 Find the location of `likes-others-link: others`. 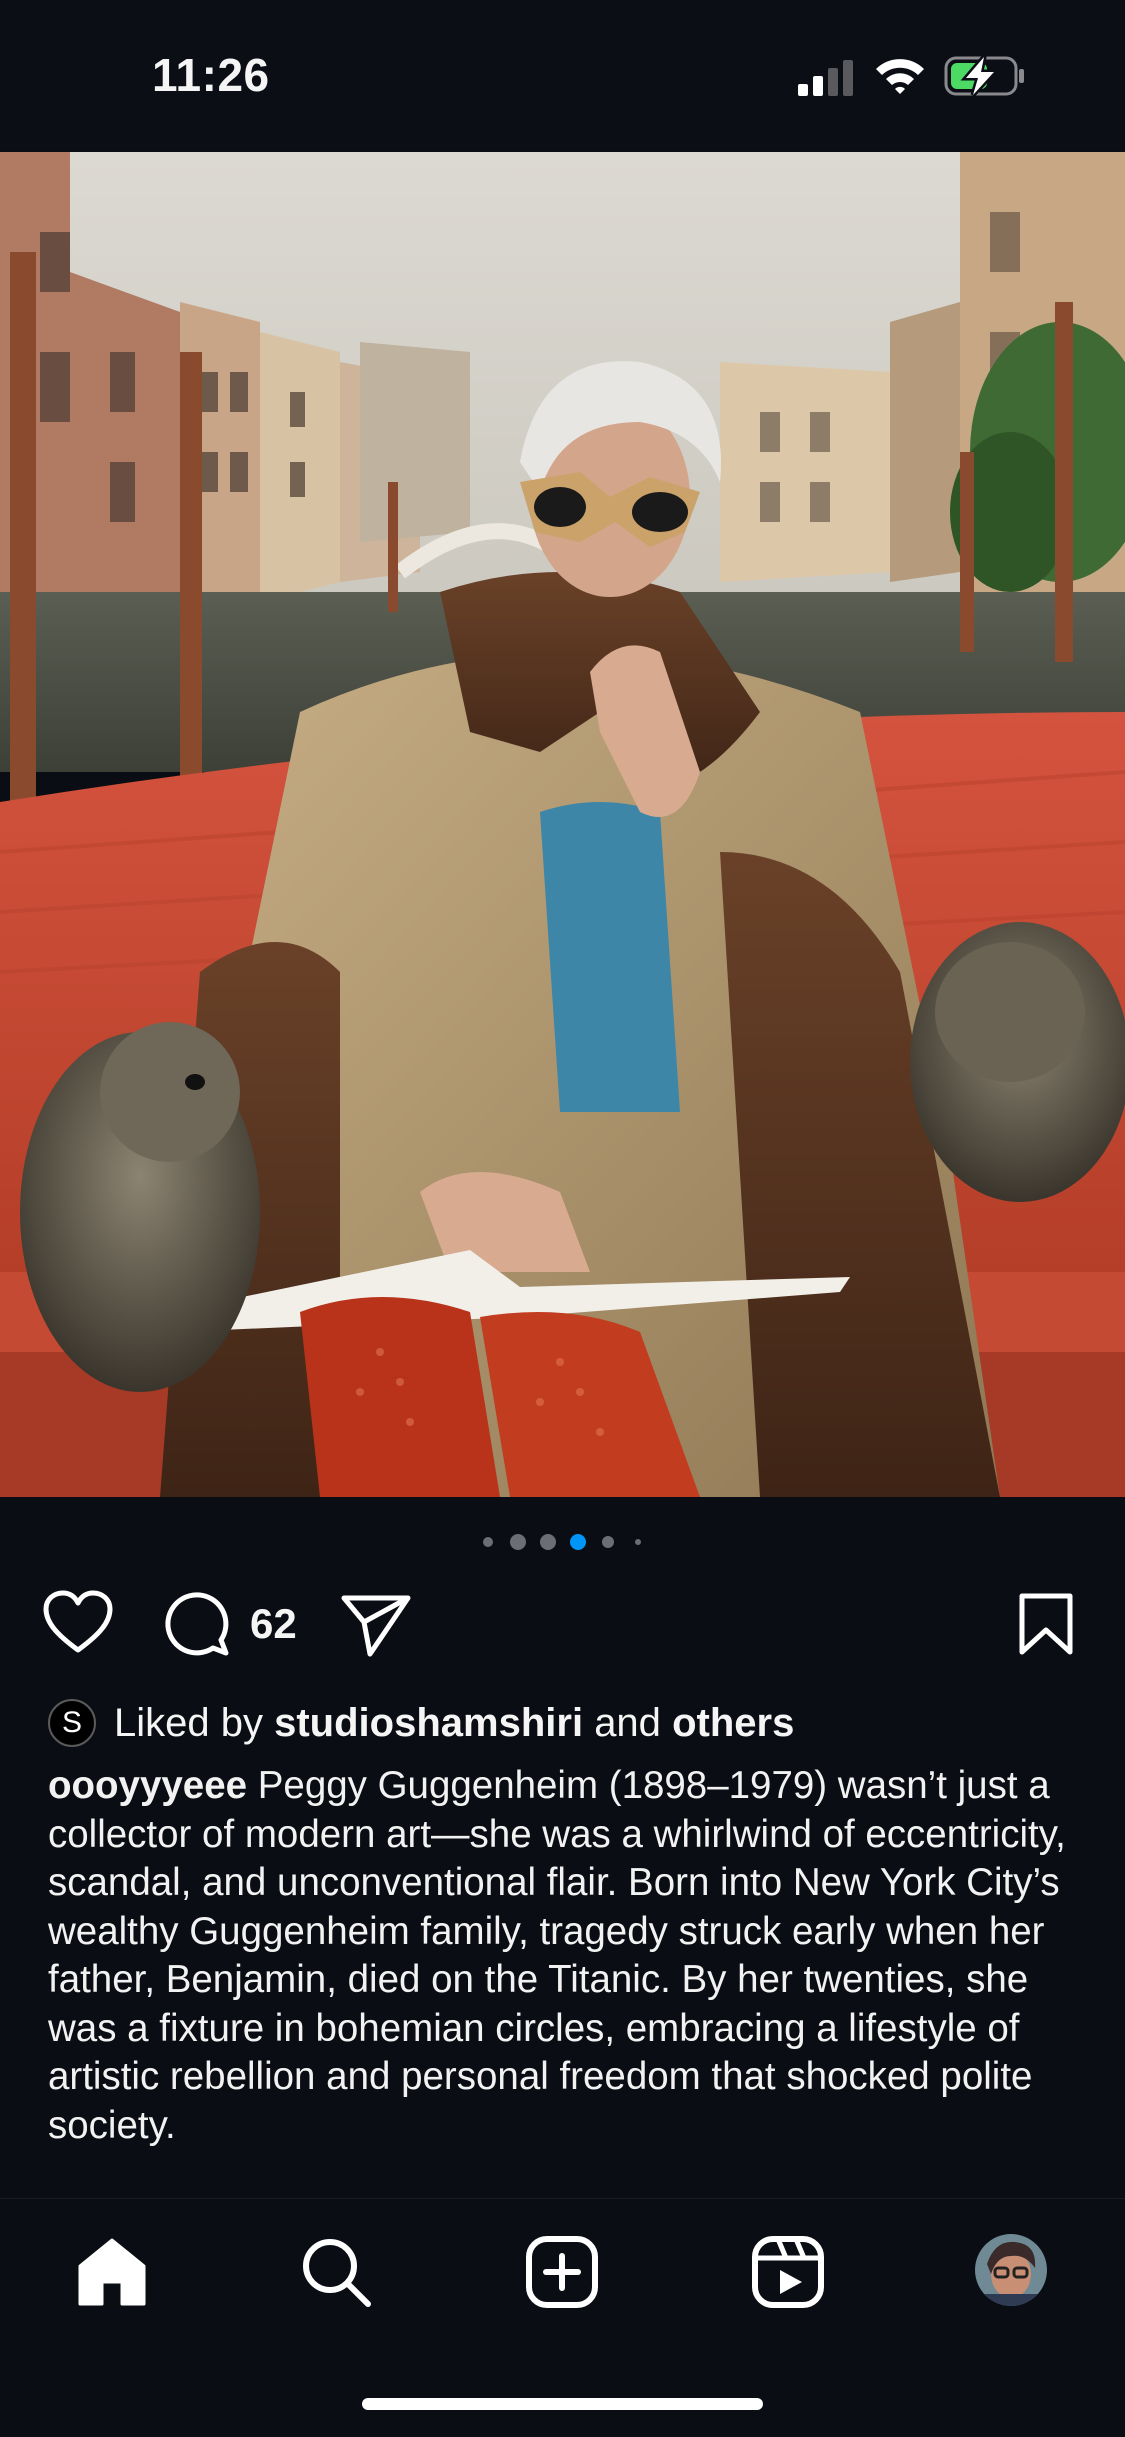

likes-others-link: others is located at coordinates (733, 1723).